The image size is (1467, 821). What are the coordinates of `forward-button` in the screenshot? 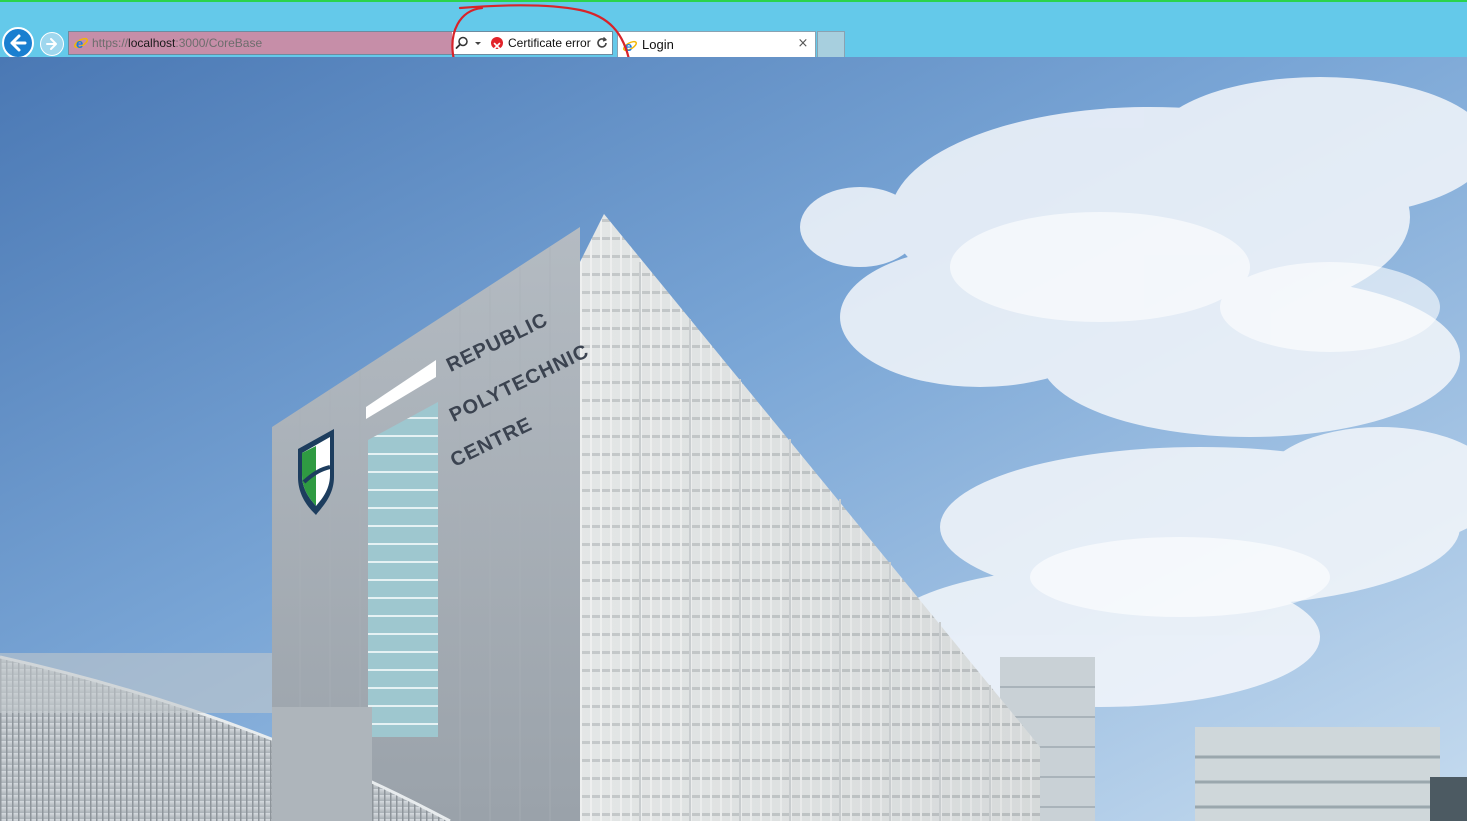 It's located at (52, 44).